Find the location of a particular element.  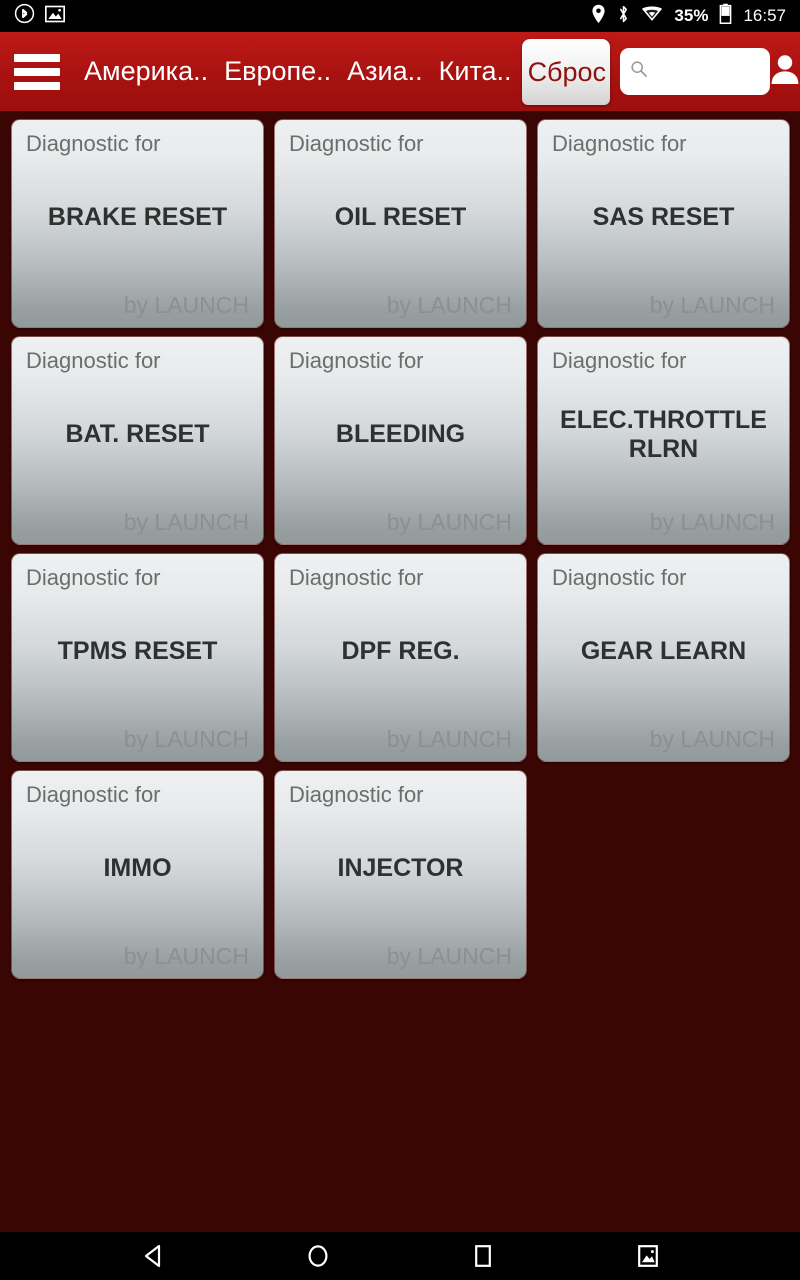

tab-china: Кита.. is located at coordinates (475, 71).